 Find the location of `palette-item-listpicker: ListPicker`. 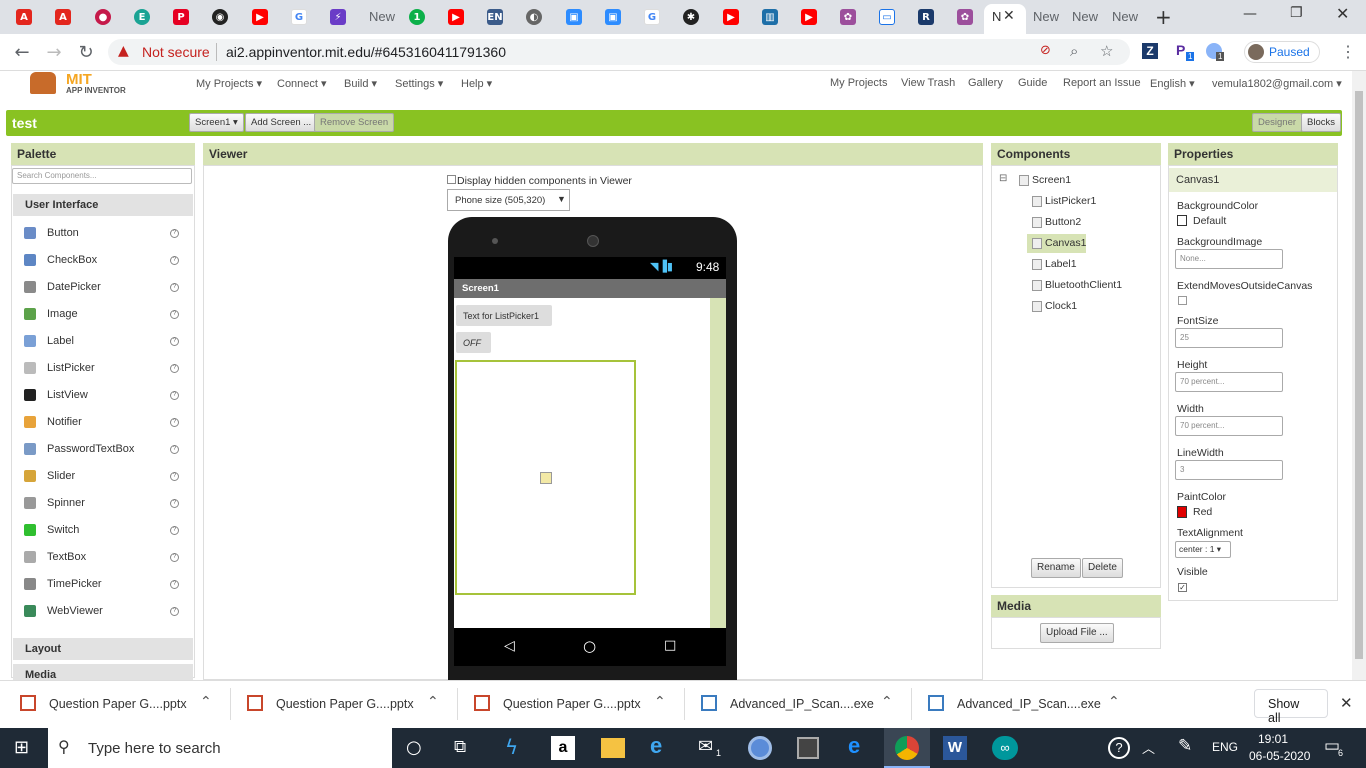

palette-item-listpicker: ListPicker is located at coordinates (71, 368).